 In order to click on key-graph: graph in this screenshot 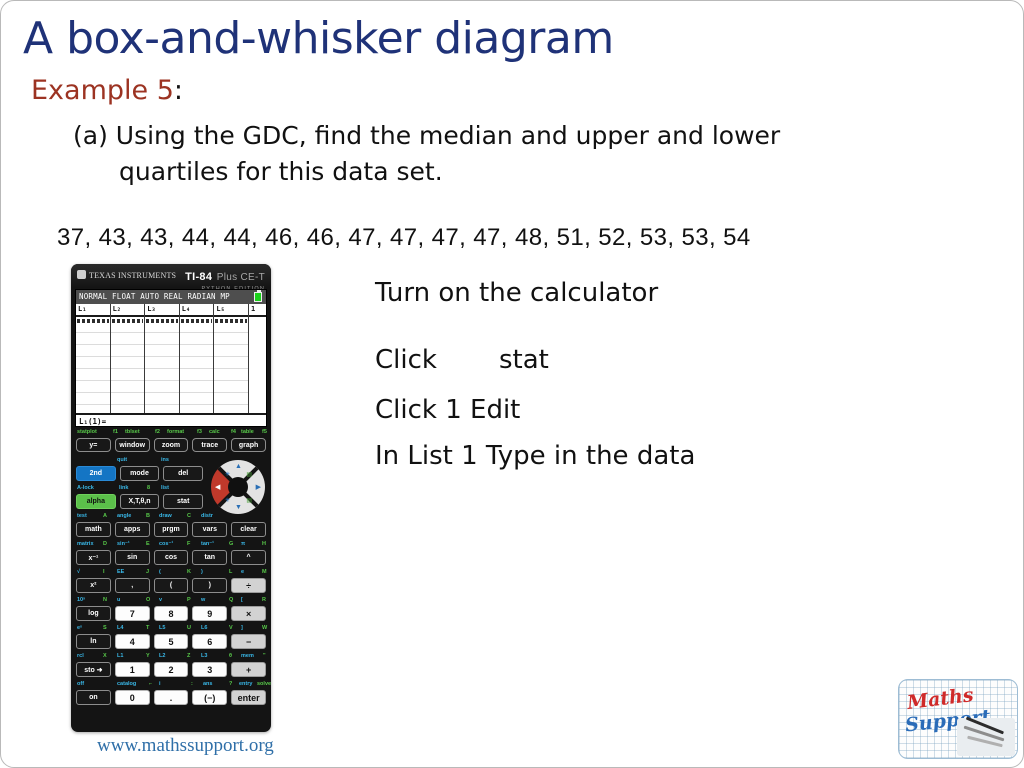, I will do `click(248, 445)`.